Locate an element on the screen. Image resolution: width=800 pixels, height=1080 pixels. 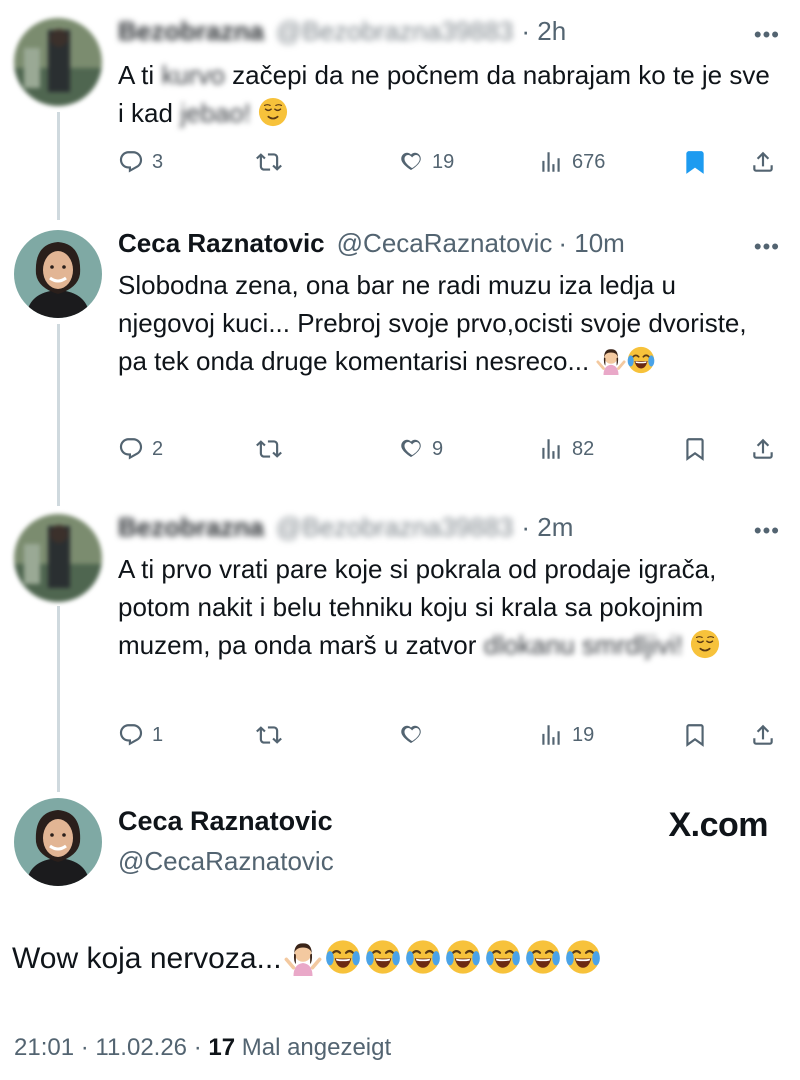
censored-word: dlokanu smrdljivi! is located at coordinates (583, 645).